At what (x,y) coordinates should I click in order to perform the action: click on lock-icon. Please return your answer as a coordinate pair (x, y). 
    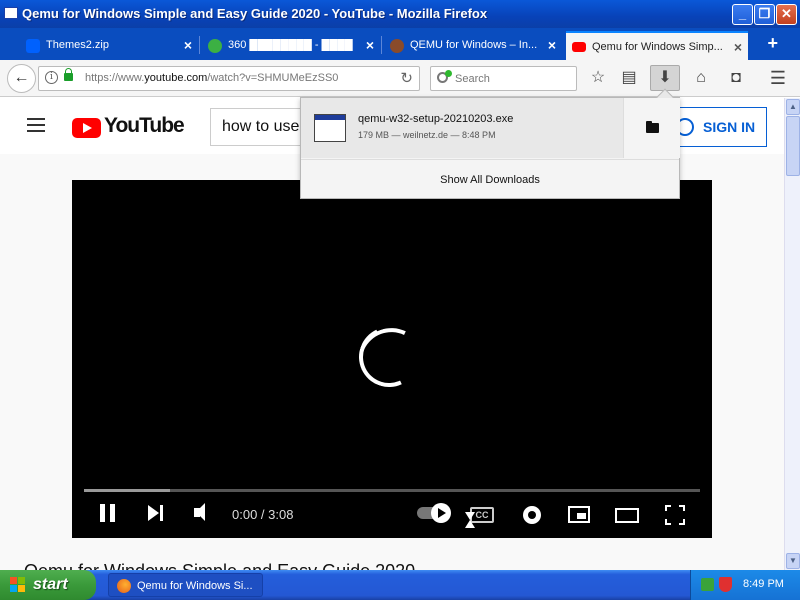
    Looking at the image, I should click on (68, 74).